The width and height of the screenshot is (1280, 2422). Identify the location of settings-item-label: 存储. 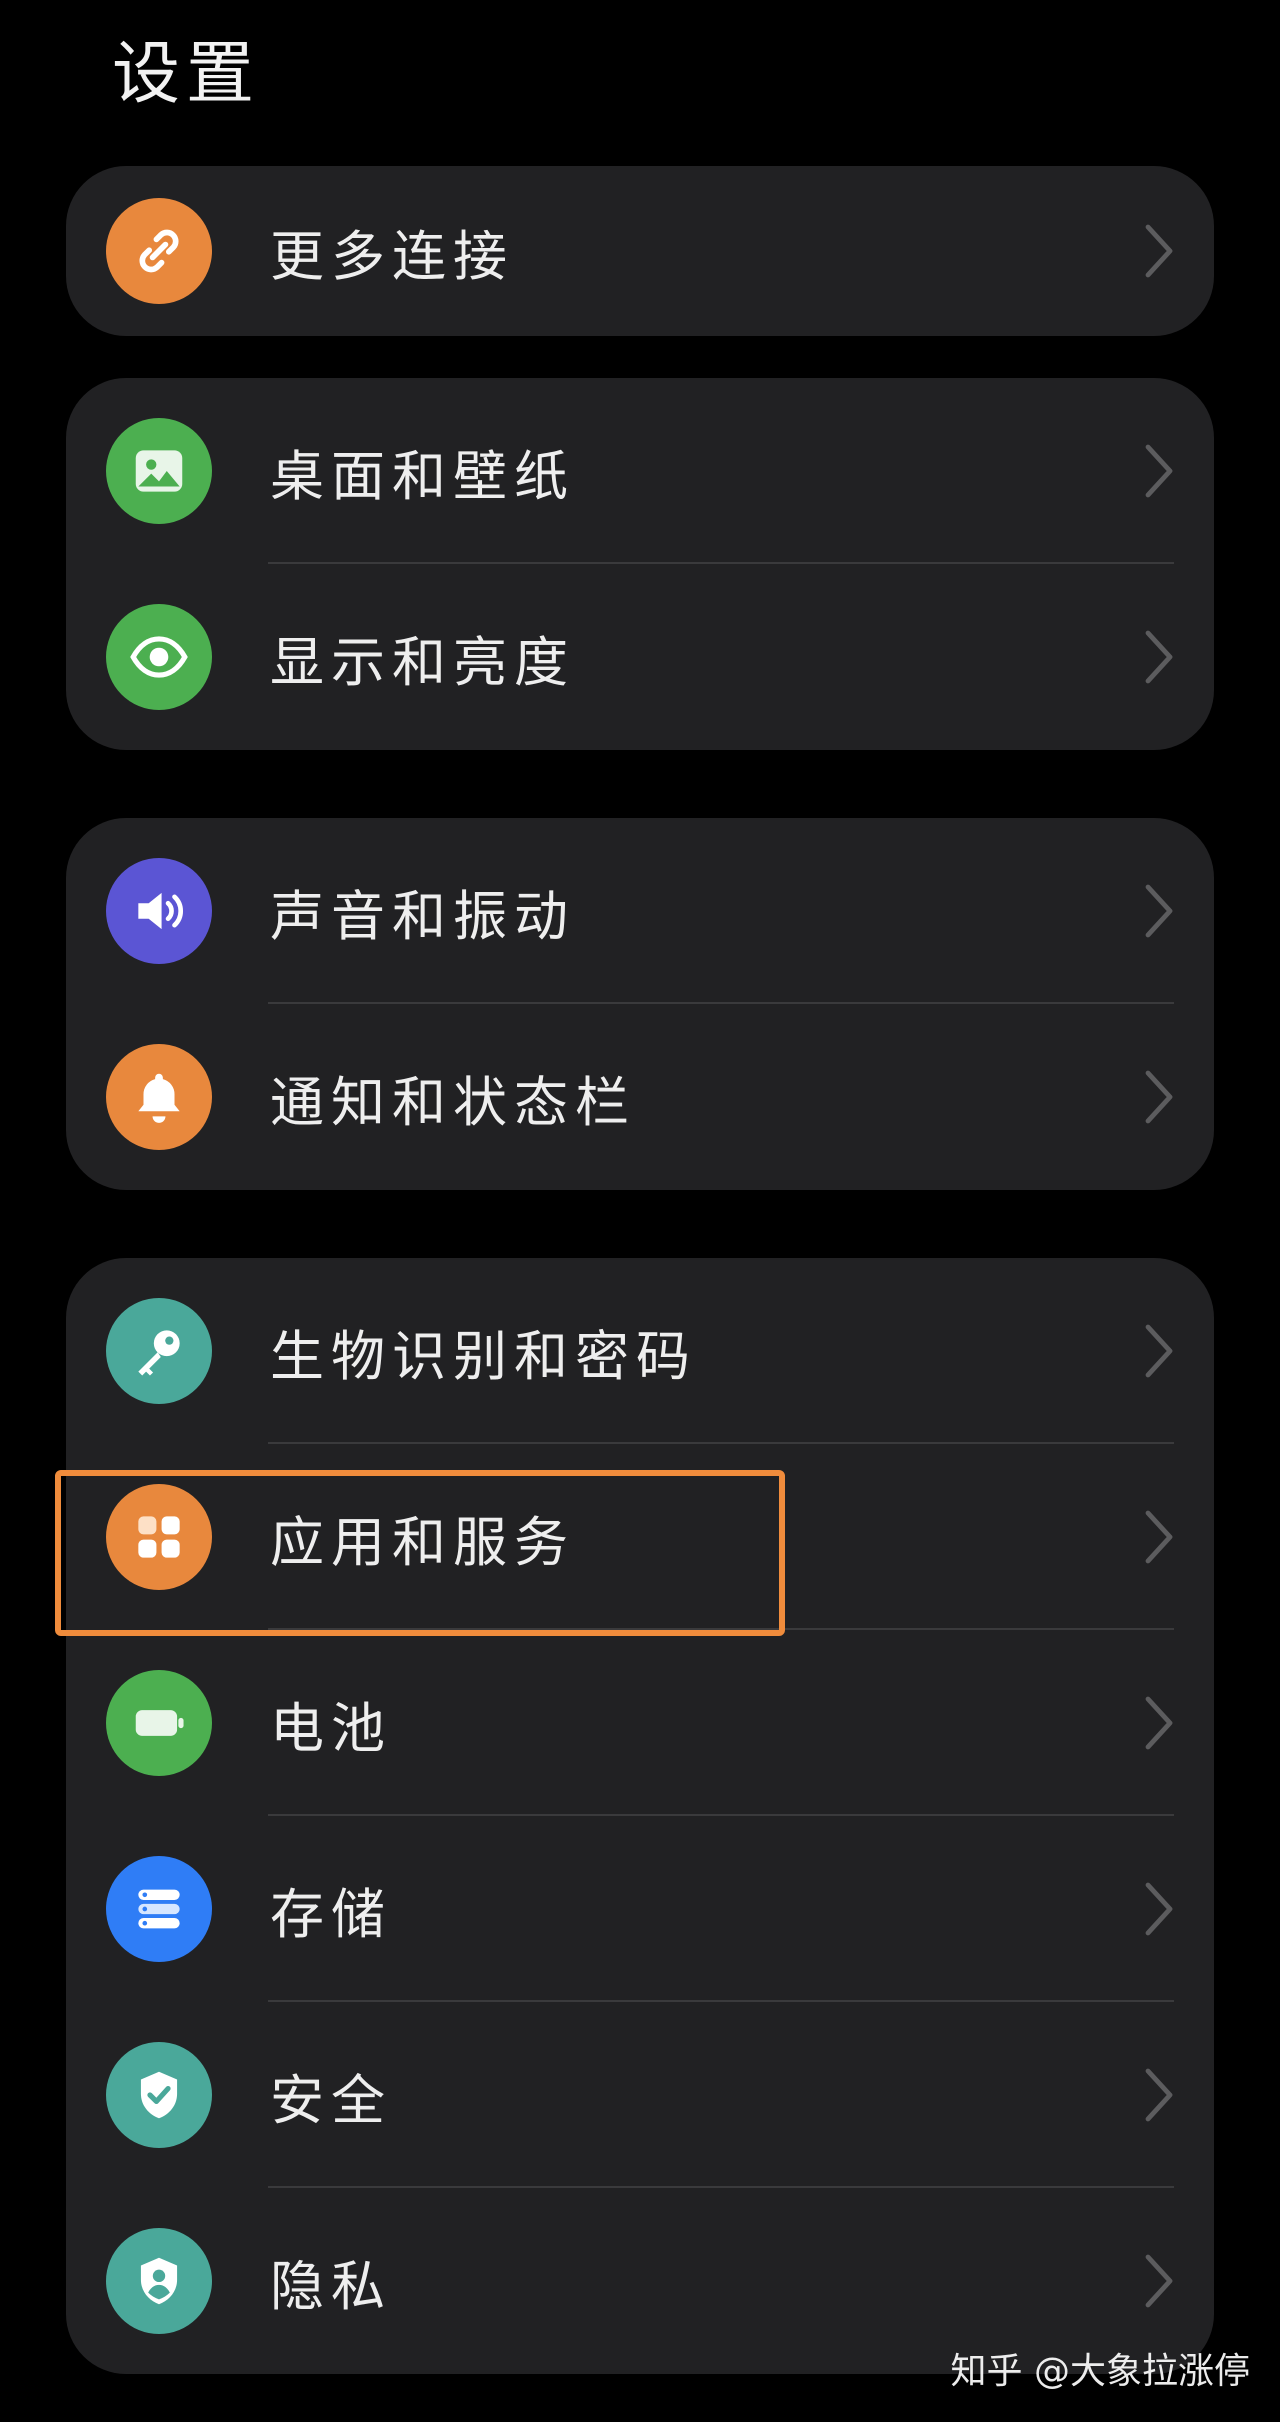
(331, 1914).